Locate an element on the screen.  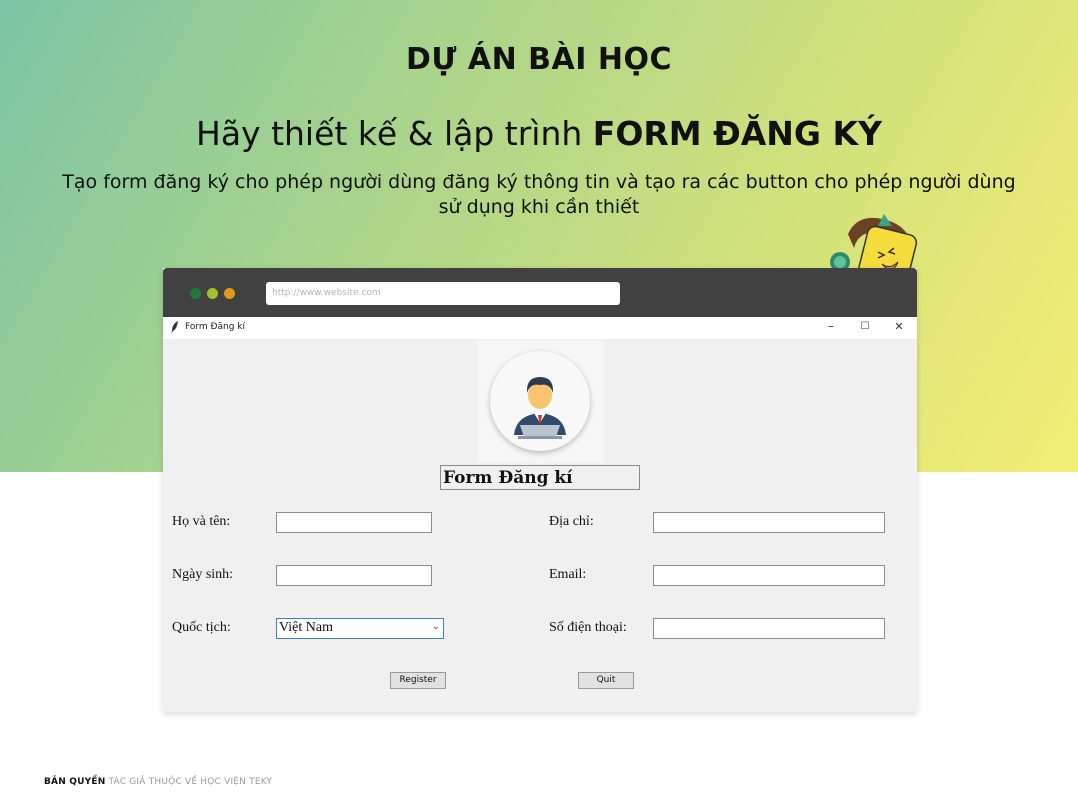
window-maximize-dot-icon is located at coordinates (229, 293).